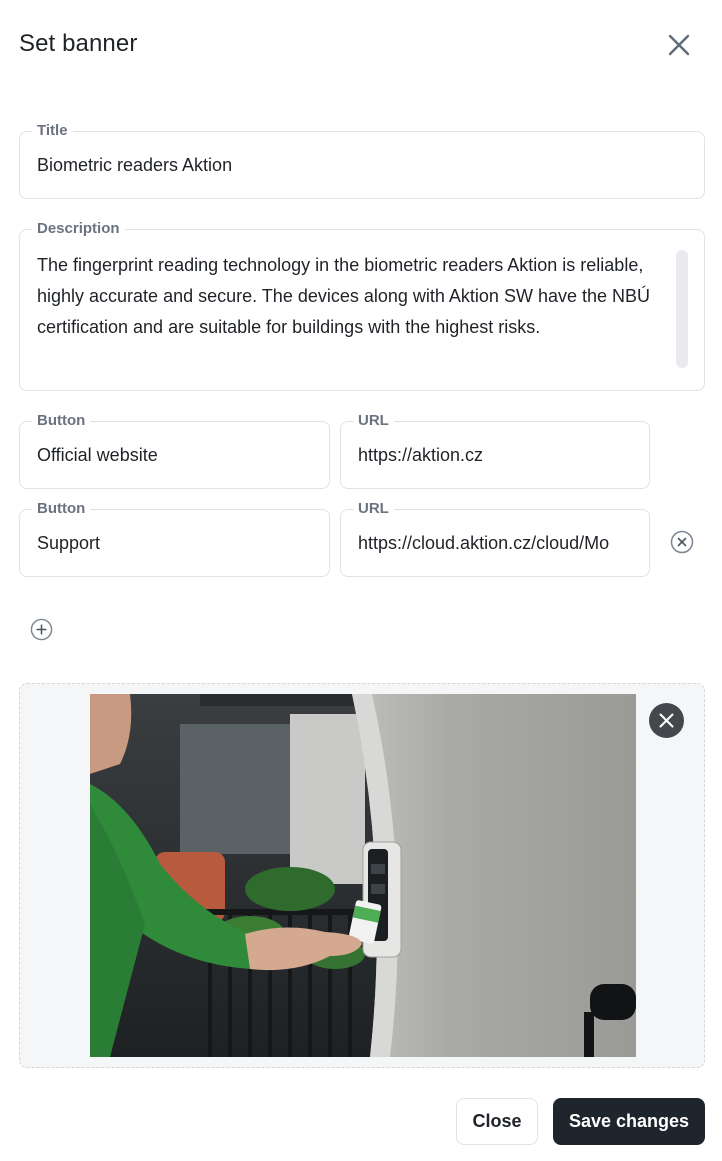 Image resolution: width=722 pixels, height=1161 pixels. What do you see at coordinates (629, 1121) in the screenshot?
I see `save-changes-button: Save changes` at bounding box center [629, 1121].